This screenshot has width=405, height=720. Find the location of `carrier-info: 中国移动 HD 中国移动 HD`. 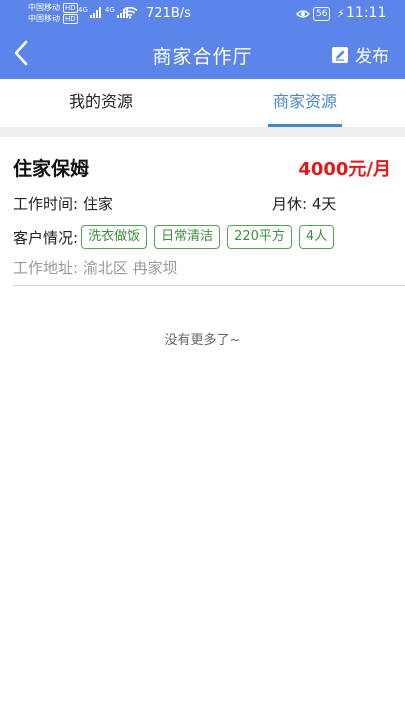

carrier-info: 中国移动 HD 中国移动 HD is located at coordinates (53, 13).